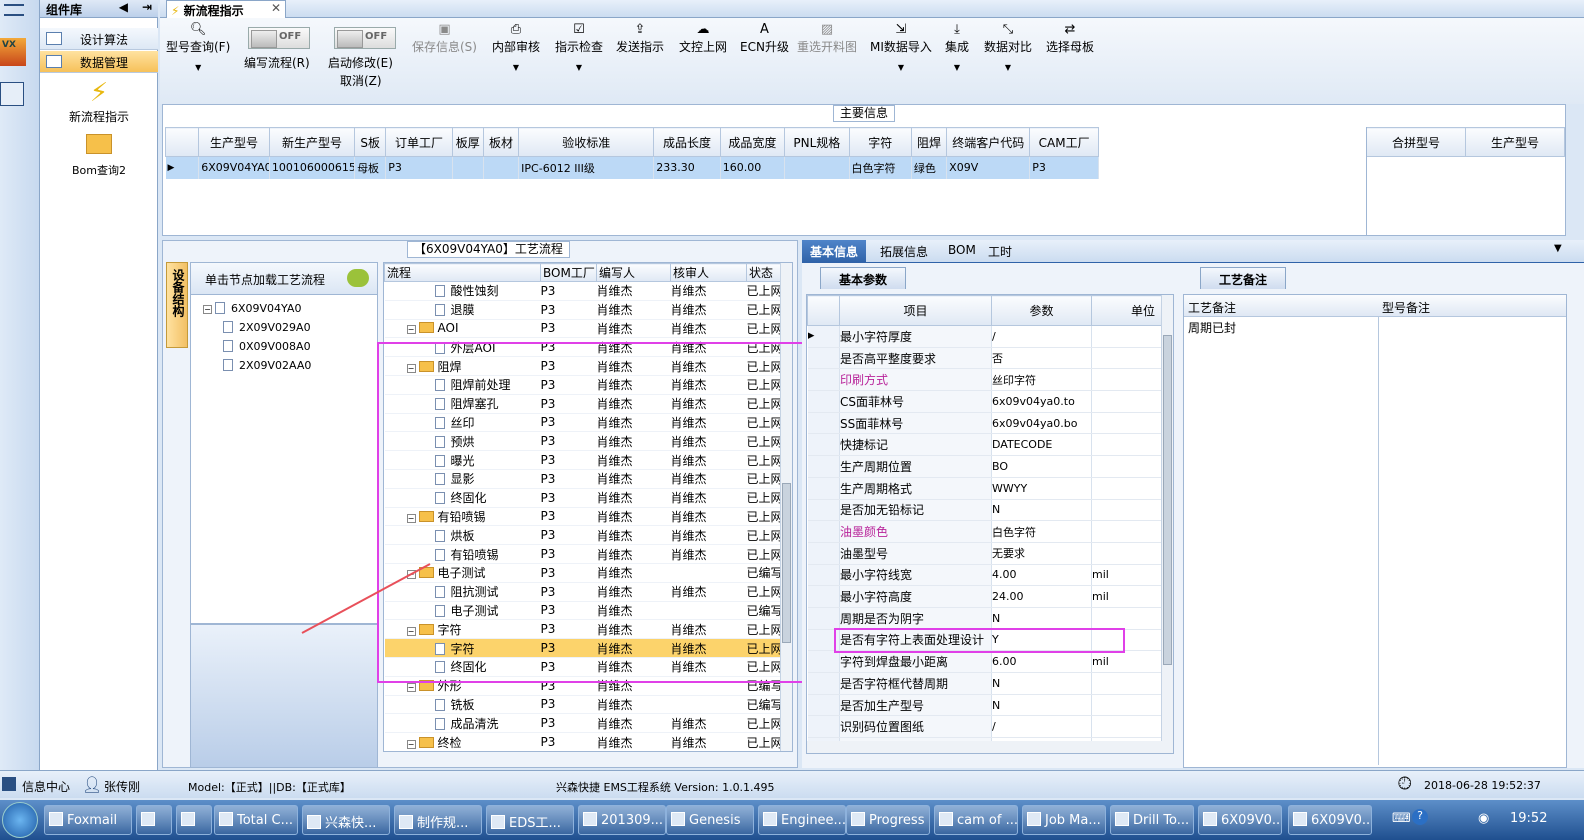  What do you see at coordinates (226, 9) in the screenshot?
I see `tab-new-flow-instruction: ⚡ 新流程指示 ✕` at bounding box center [226, 9].